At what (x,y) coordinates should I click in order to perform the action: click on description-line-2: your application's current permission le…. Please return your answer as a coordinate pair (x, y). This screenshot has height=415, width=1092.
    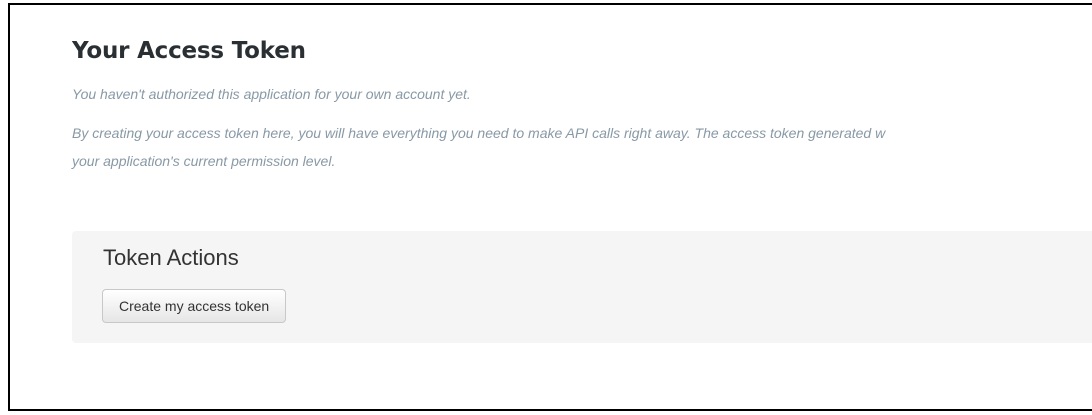
    Looking at the image, I should click on (204, 161).